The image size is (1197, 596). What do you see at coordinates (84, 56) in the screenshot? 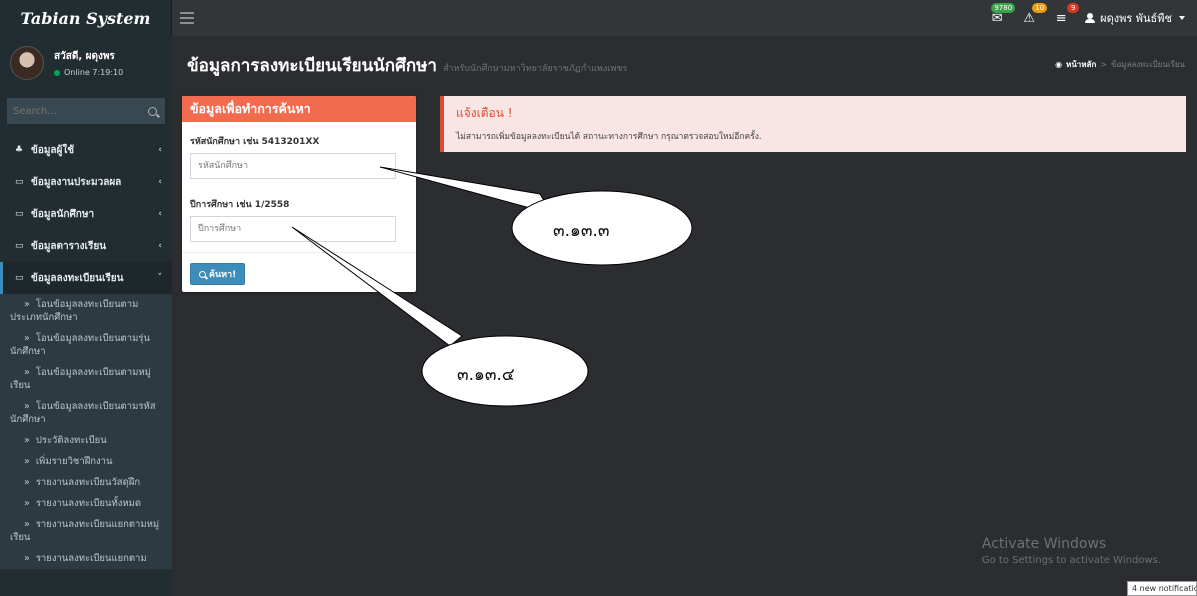
I see `greeting: สวัสดี, ผดุงพร` at bounding box center [84, 56].